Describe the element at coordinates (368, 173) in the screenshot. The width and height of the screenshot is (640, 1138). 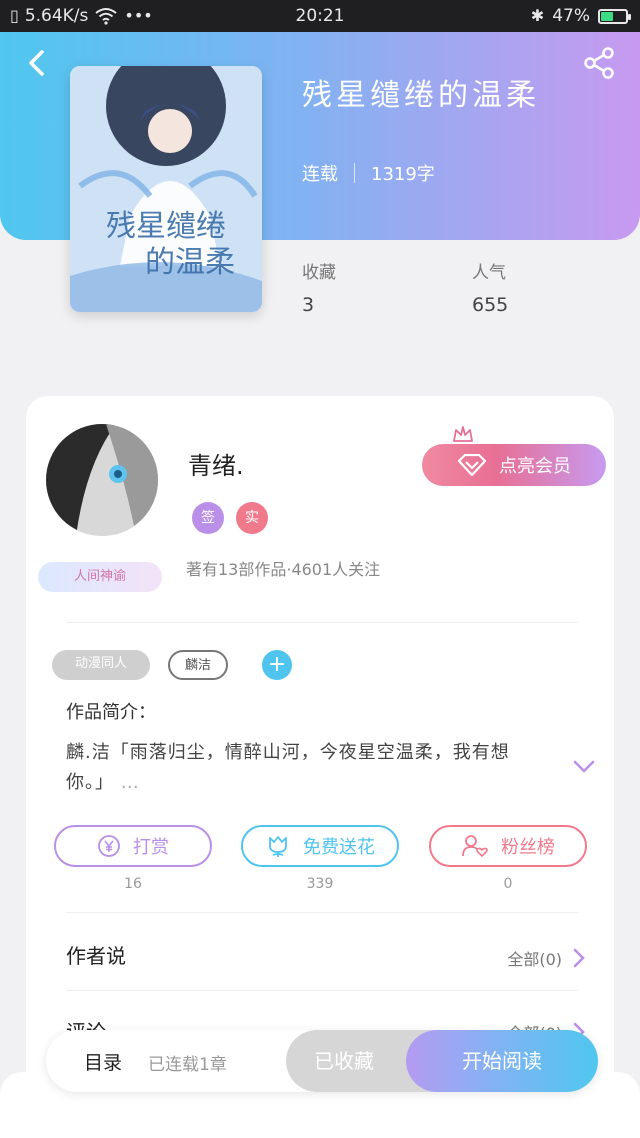
I see `book-meta: 连载 1319字` at that location.